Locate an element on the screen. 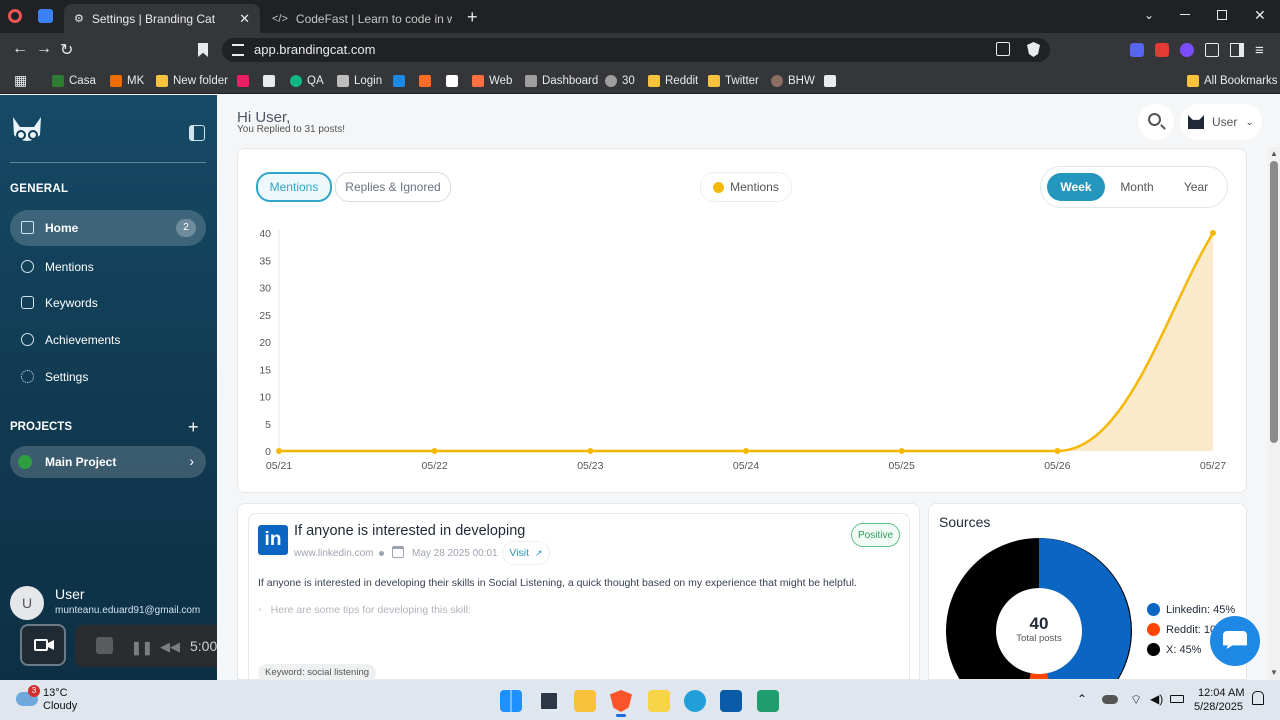  page-scrollbar: ▲ ▼ is located at coordinates (1274, 413).